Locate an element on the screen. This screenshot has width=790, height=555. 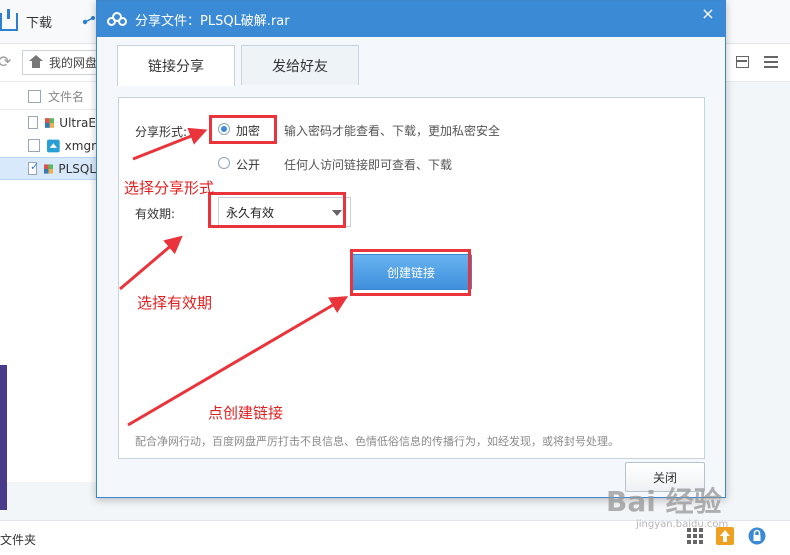
column-header-filename: 文件名 is located at coordinates (66, 97).